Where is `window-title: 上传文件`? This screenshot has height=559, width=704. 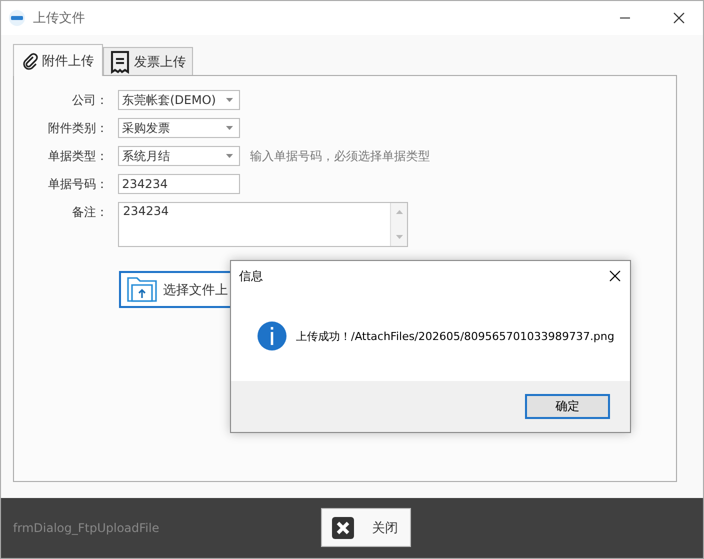
window-title: 上传文件 is located at coordinates (59, 18).